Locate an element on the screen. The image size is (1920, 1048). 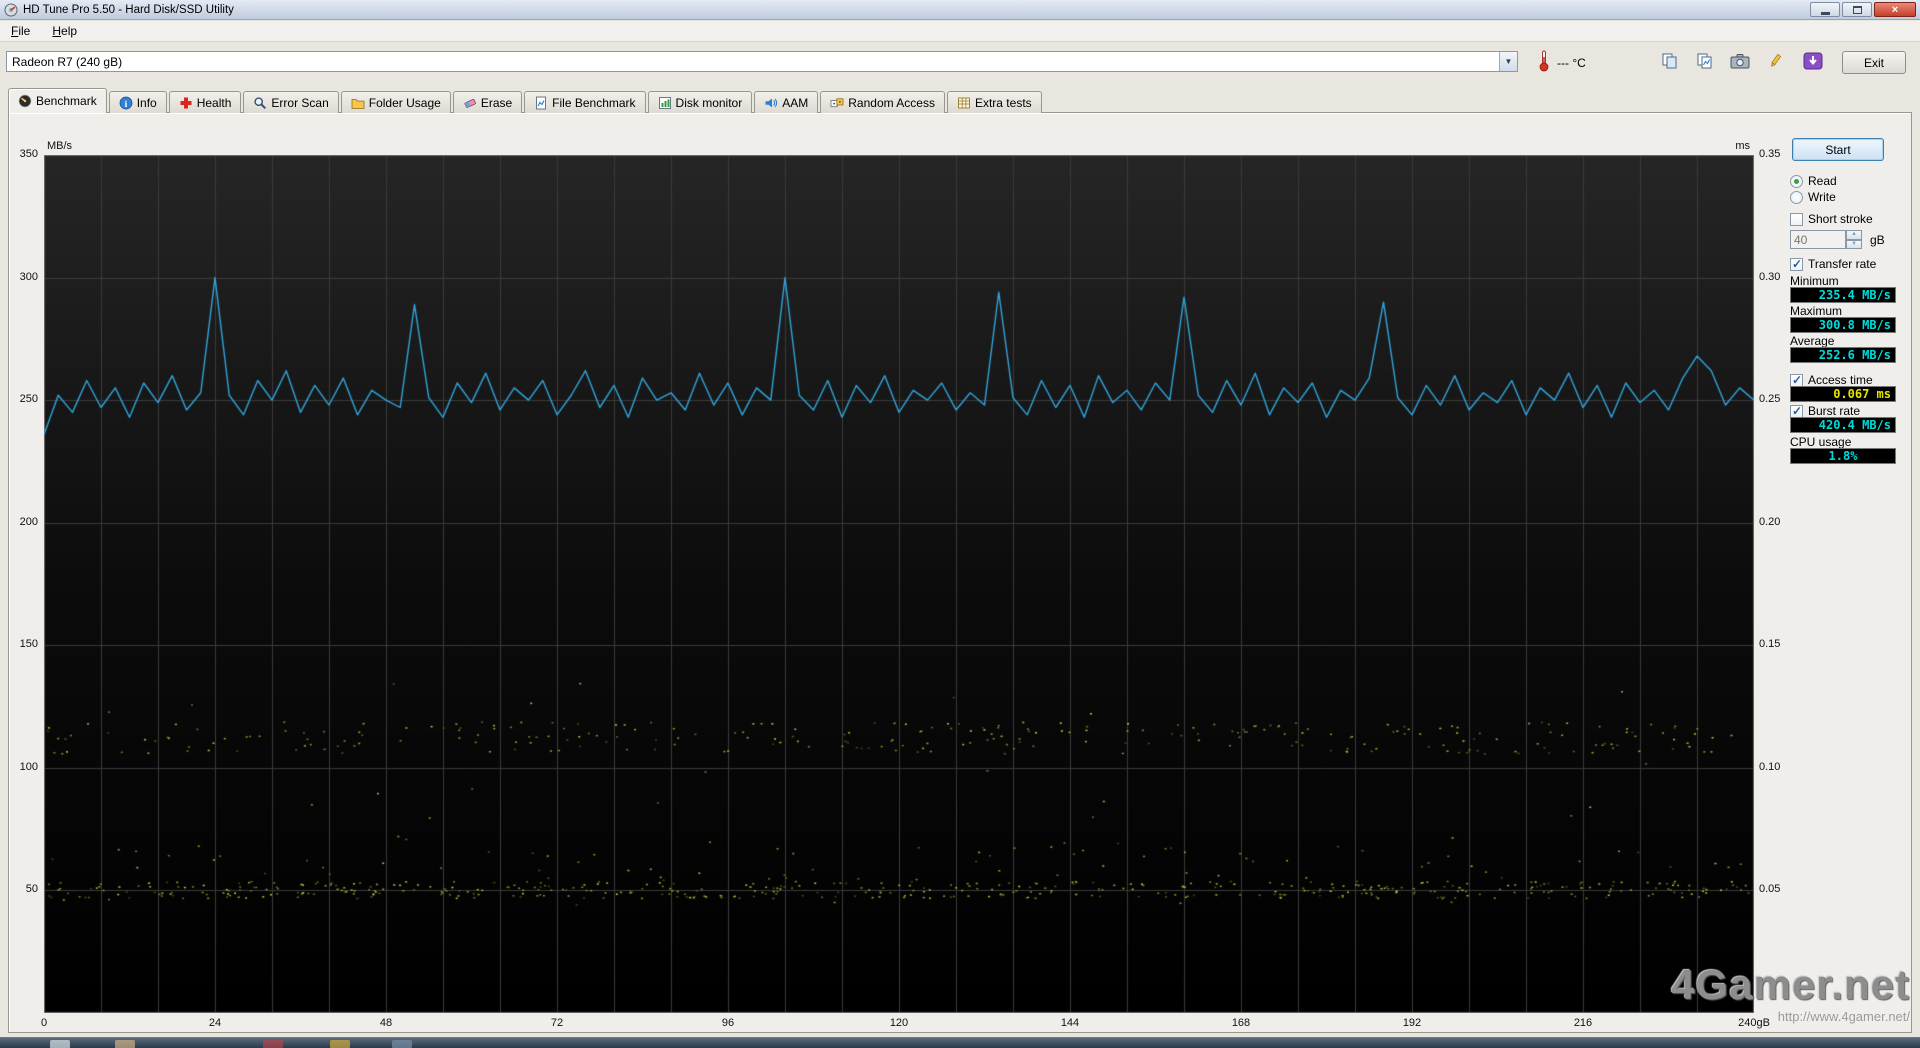
short-stroke-spinner: ▲ ▼ is located at coordinates (1854, 239).